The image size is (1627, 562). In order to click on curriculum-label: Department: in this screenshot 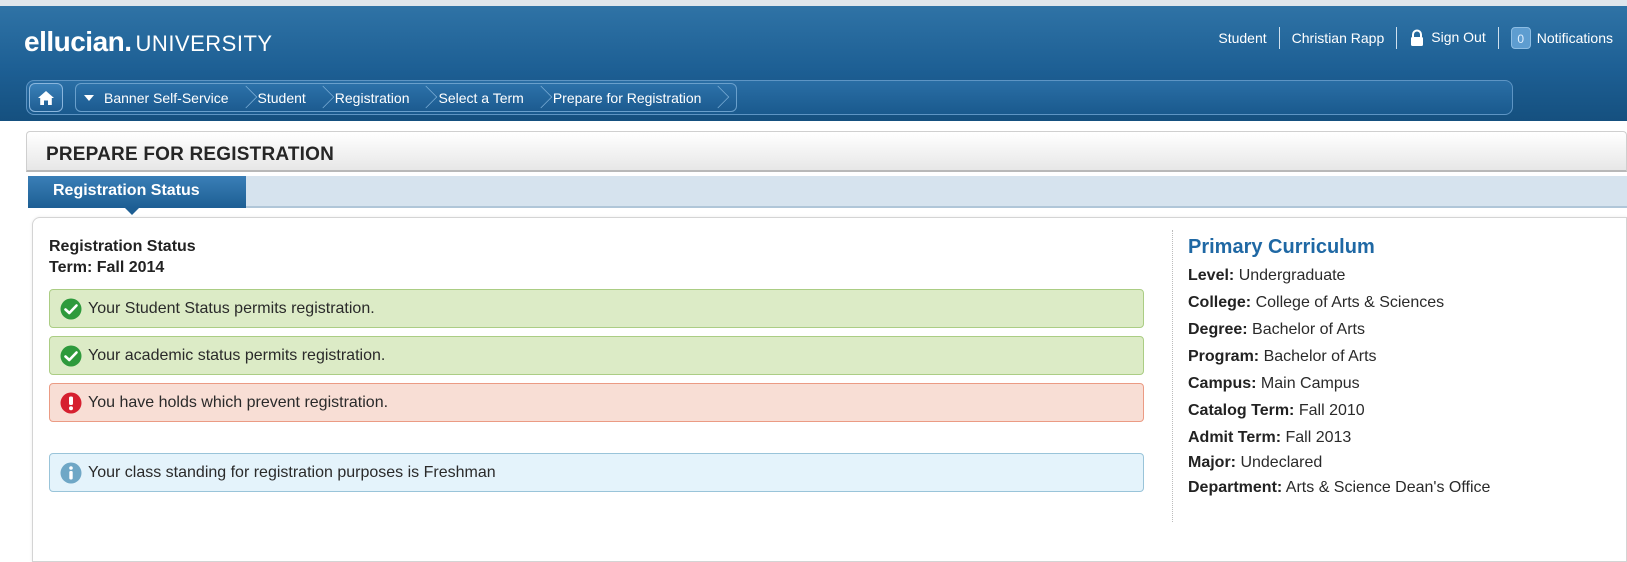, I will do `click(1235, 487)`.